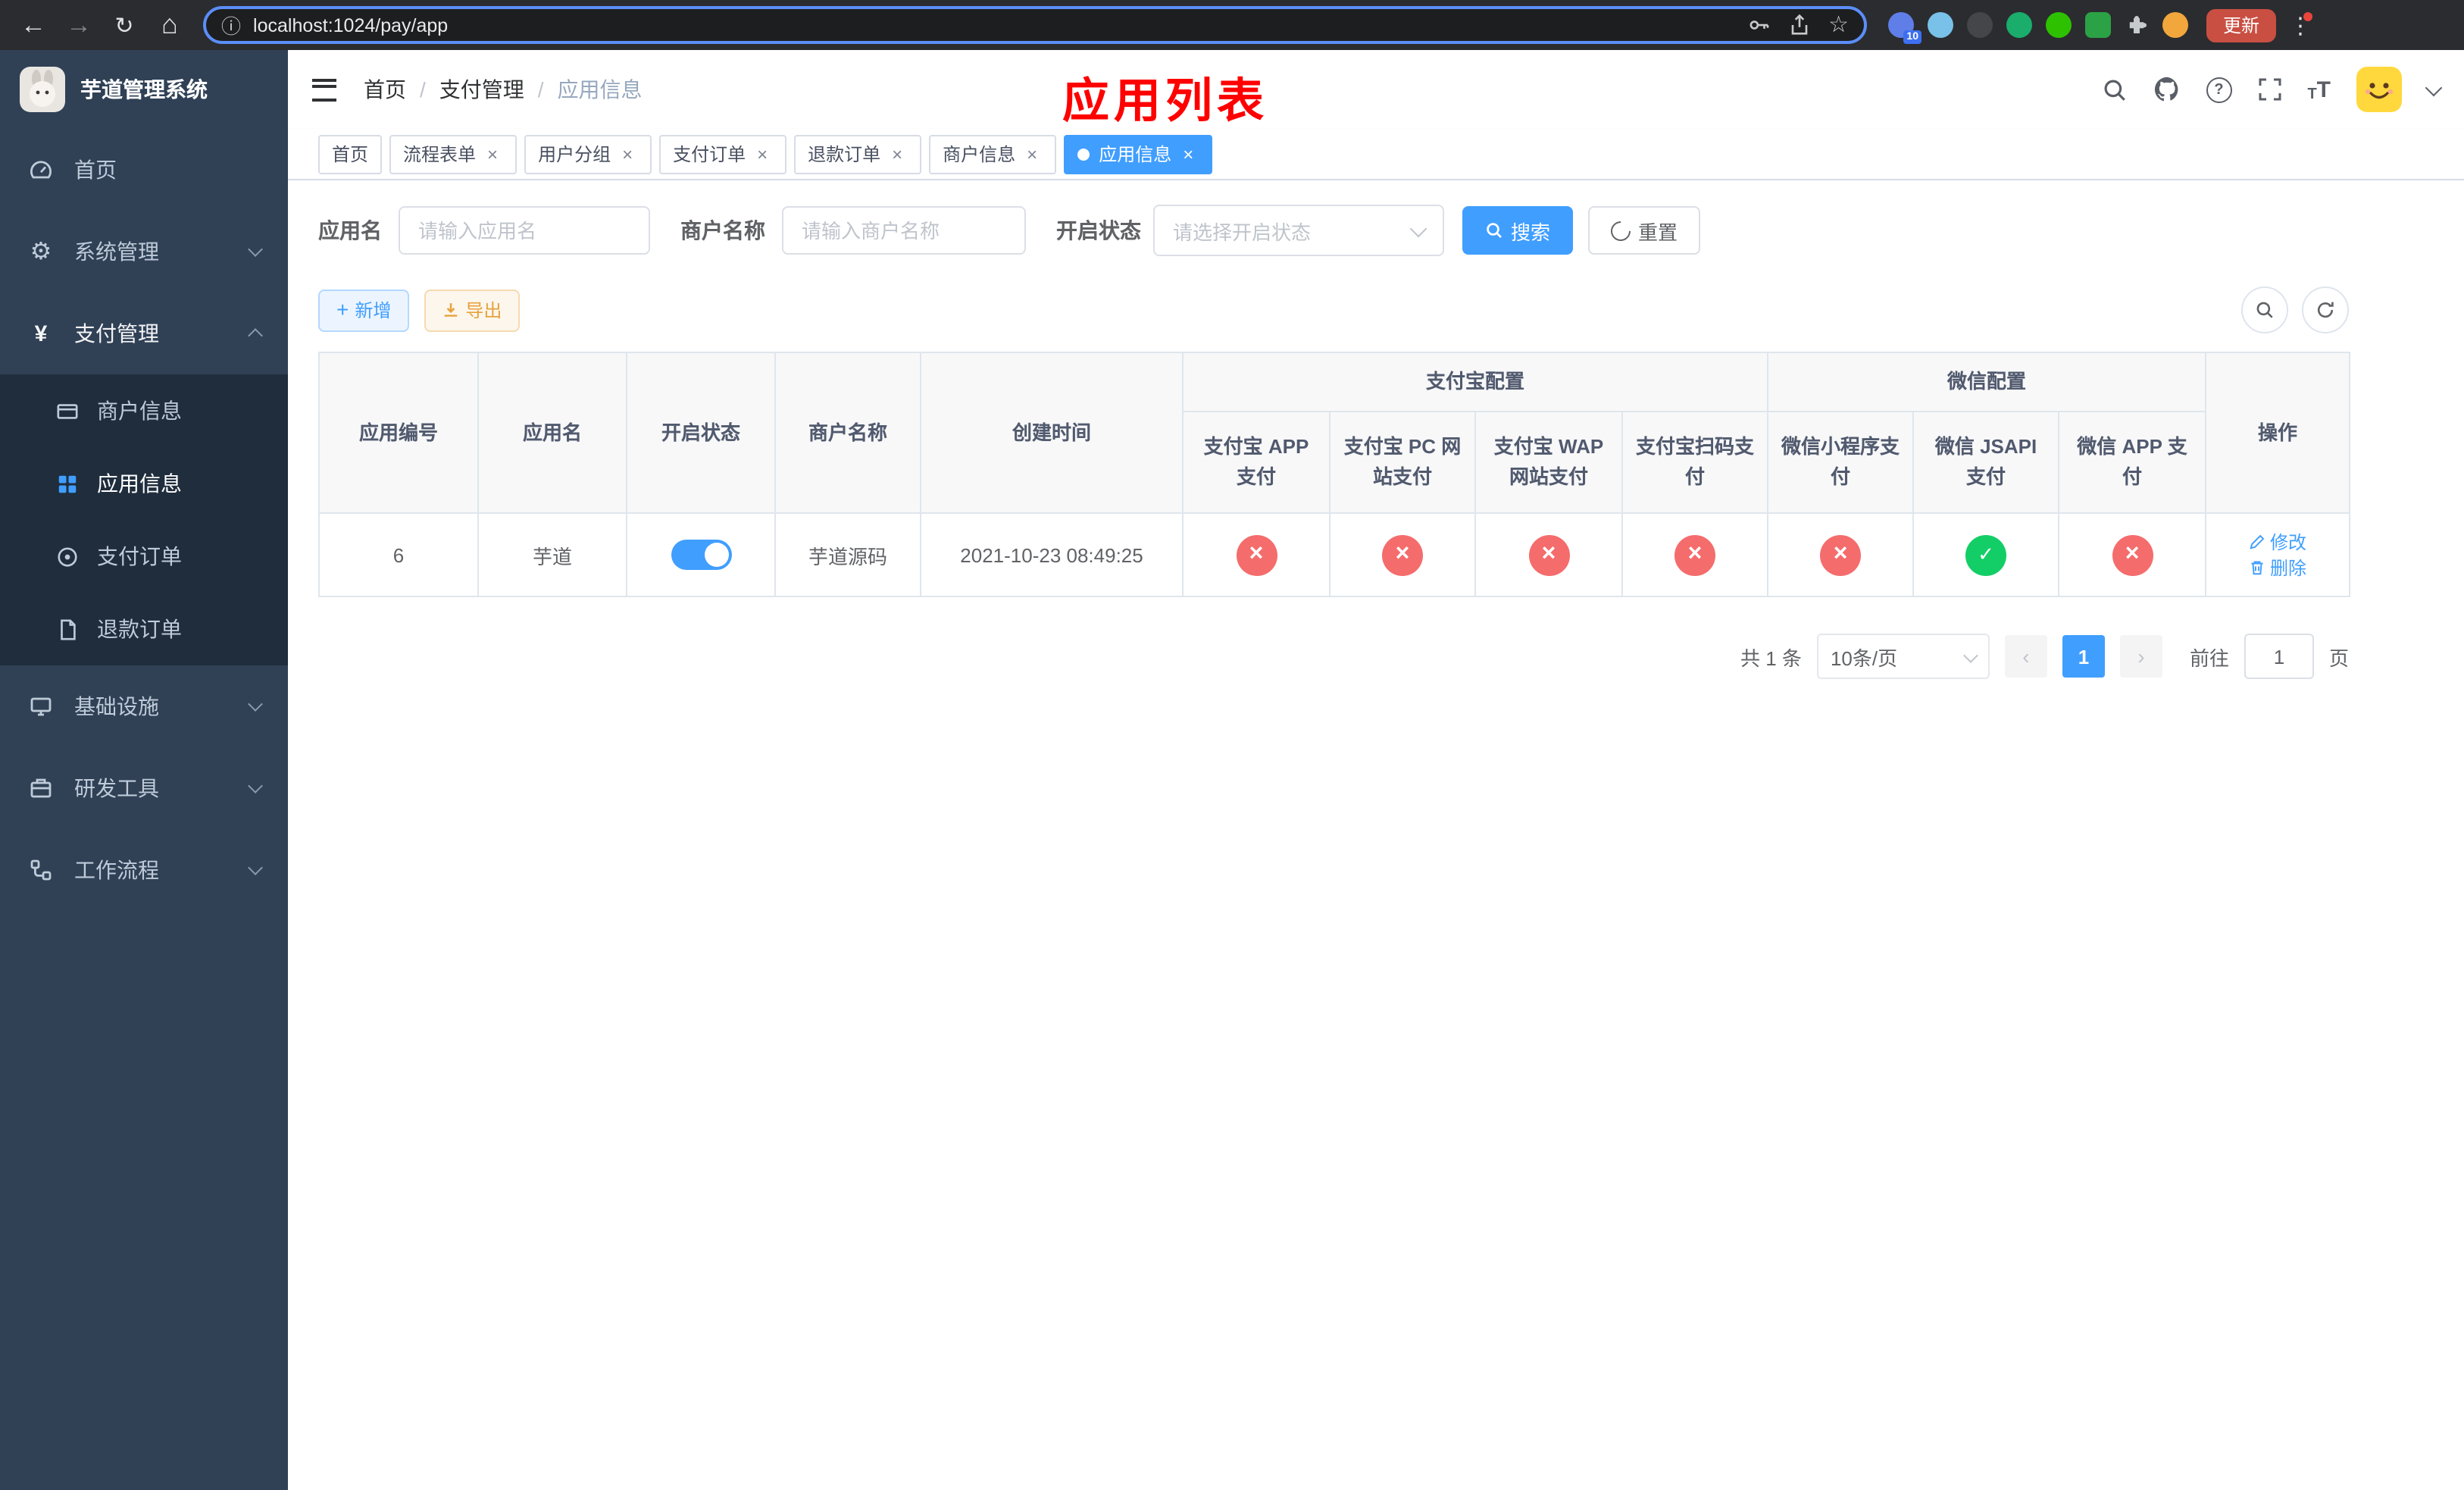 This screenshot has width=2464, height=1490. What do you see at coordinates (1402, 555) in the screenshot?
I see `alipay-pc-status-icon` at bounding box center [1402, 555].